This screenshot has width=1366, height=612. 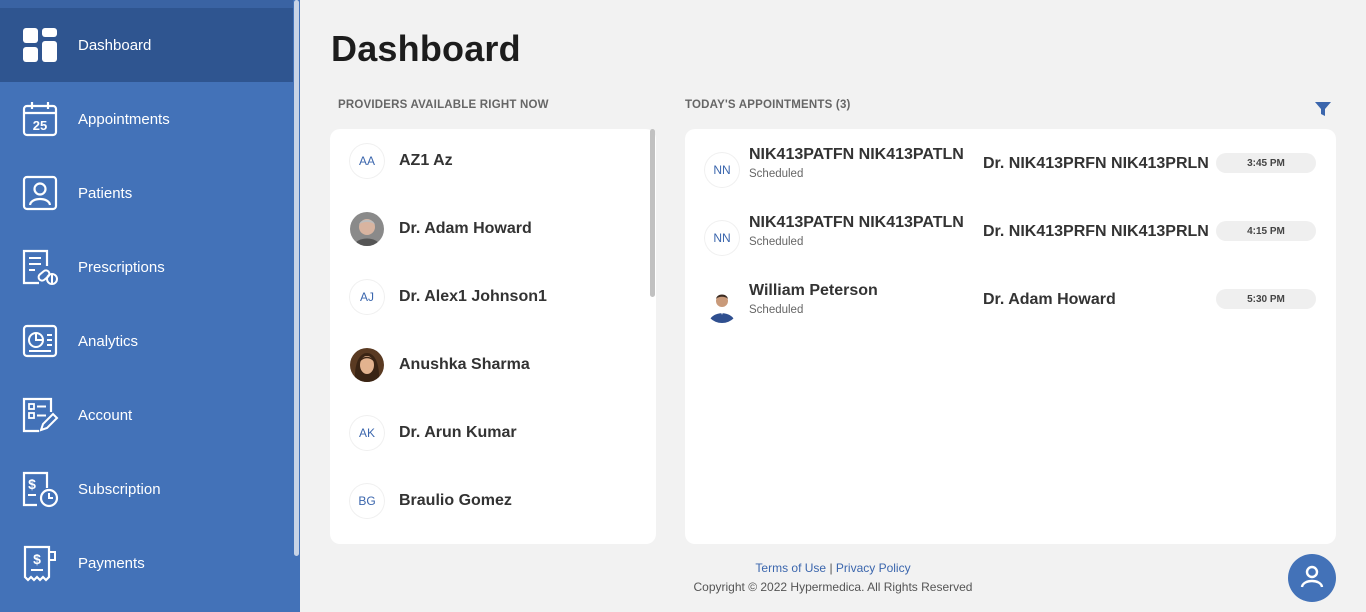 What do you see at coordinates (119, 489) in the screenshot?
I see `sidebar-item-label: Subscription` at bounding box center [119, 489].